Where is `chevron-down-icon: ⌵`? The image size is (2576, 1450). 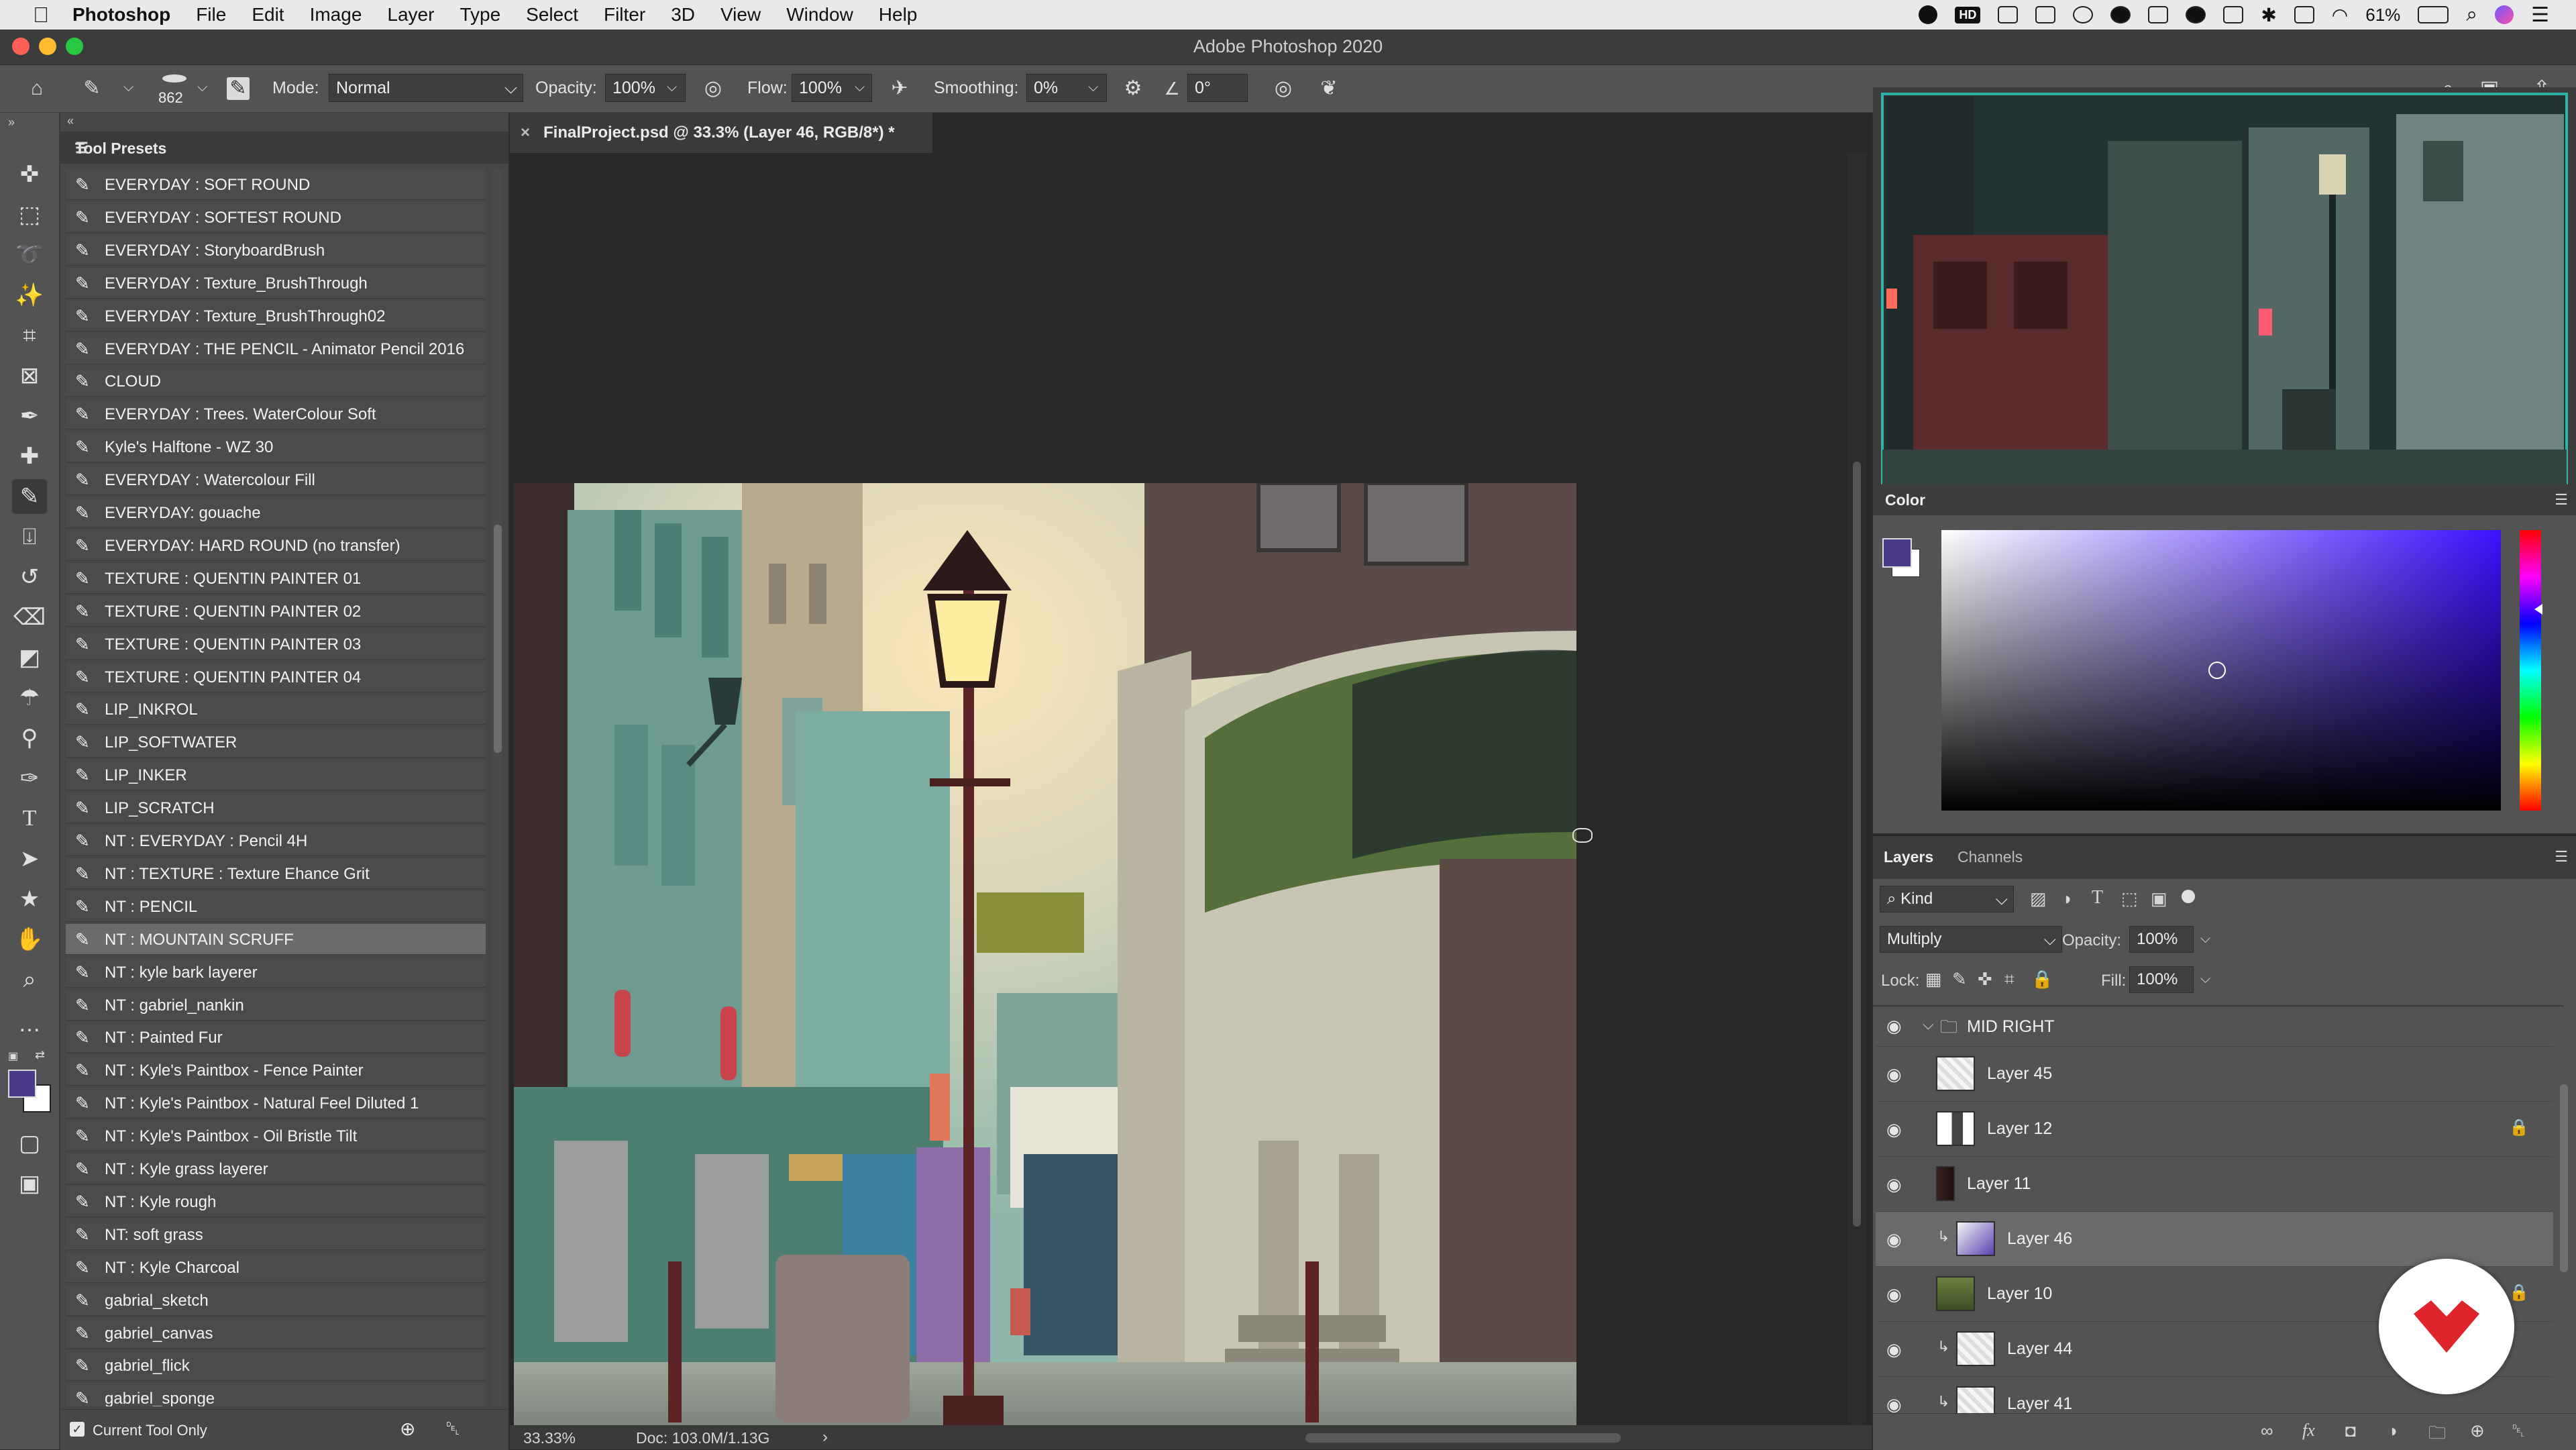 chevron-down-icon: ⌵ is located at coordinates (128, 87).